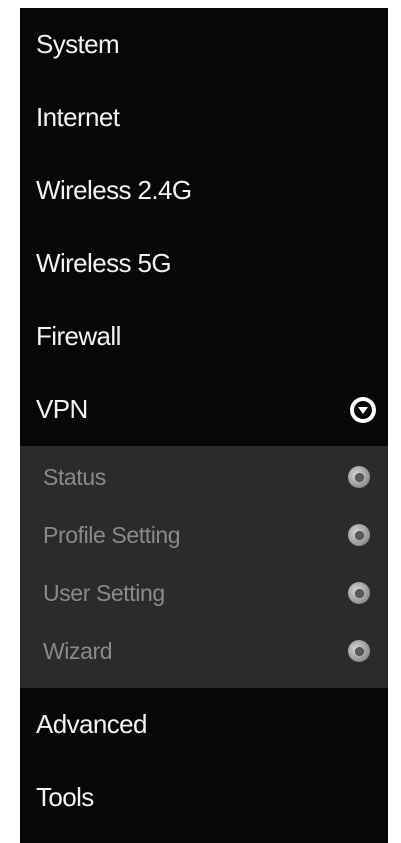 Image resolution: width=401 pixels, height=843 pixels. What do you see at coordinates (204, 117) in the screenshot?
I see `menu-item-internet: Internet` at bounding box center [204, 117].